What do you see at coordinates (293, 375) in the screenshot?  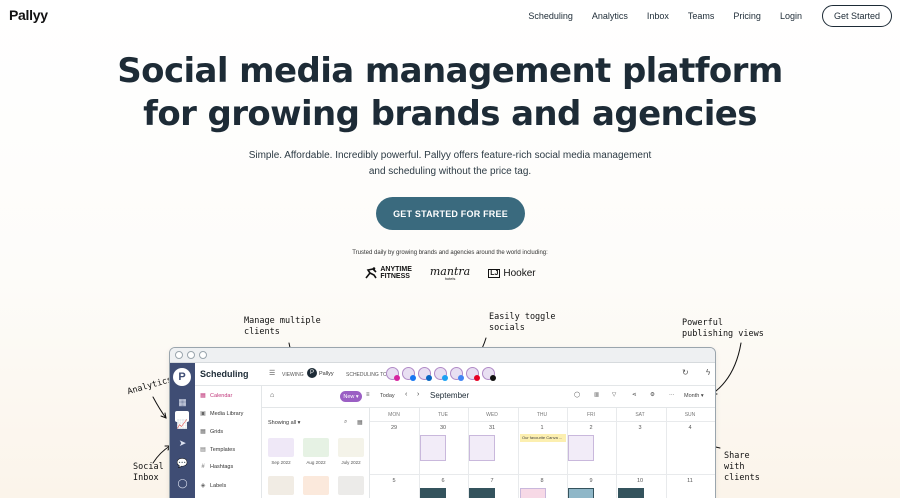 I see `viewing-label: VIEWING` at bounding box center [293, 375].